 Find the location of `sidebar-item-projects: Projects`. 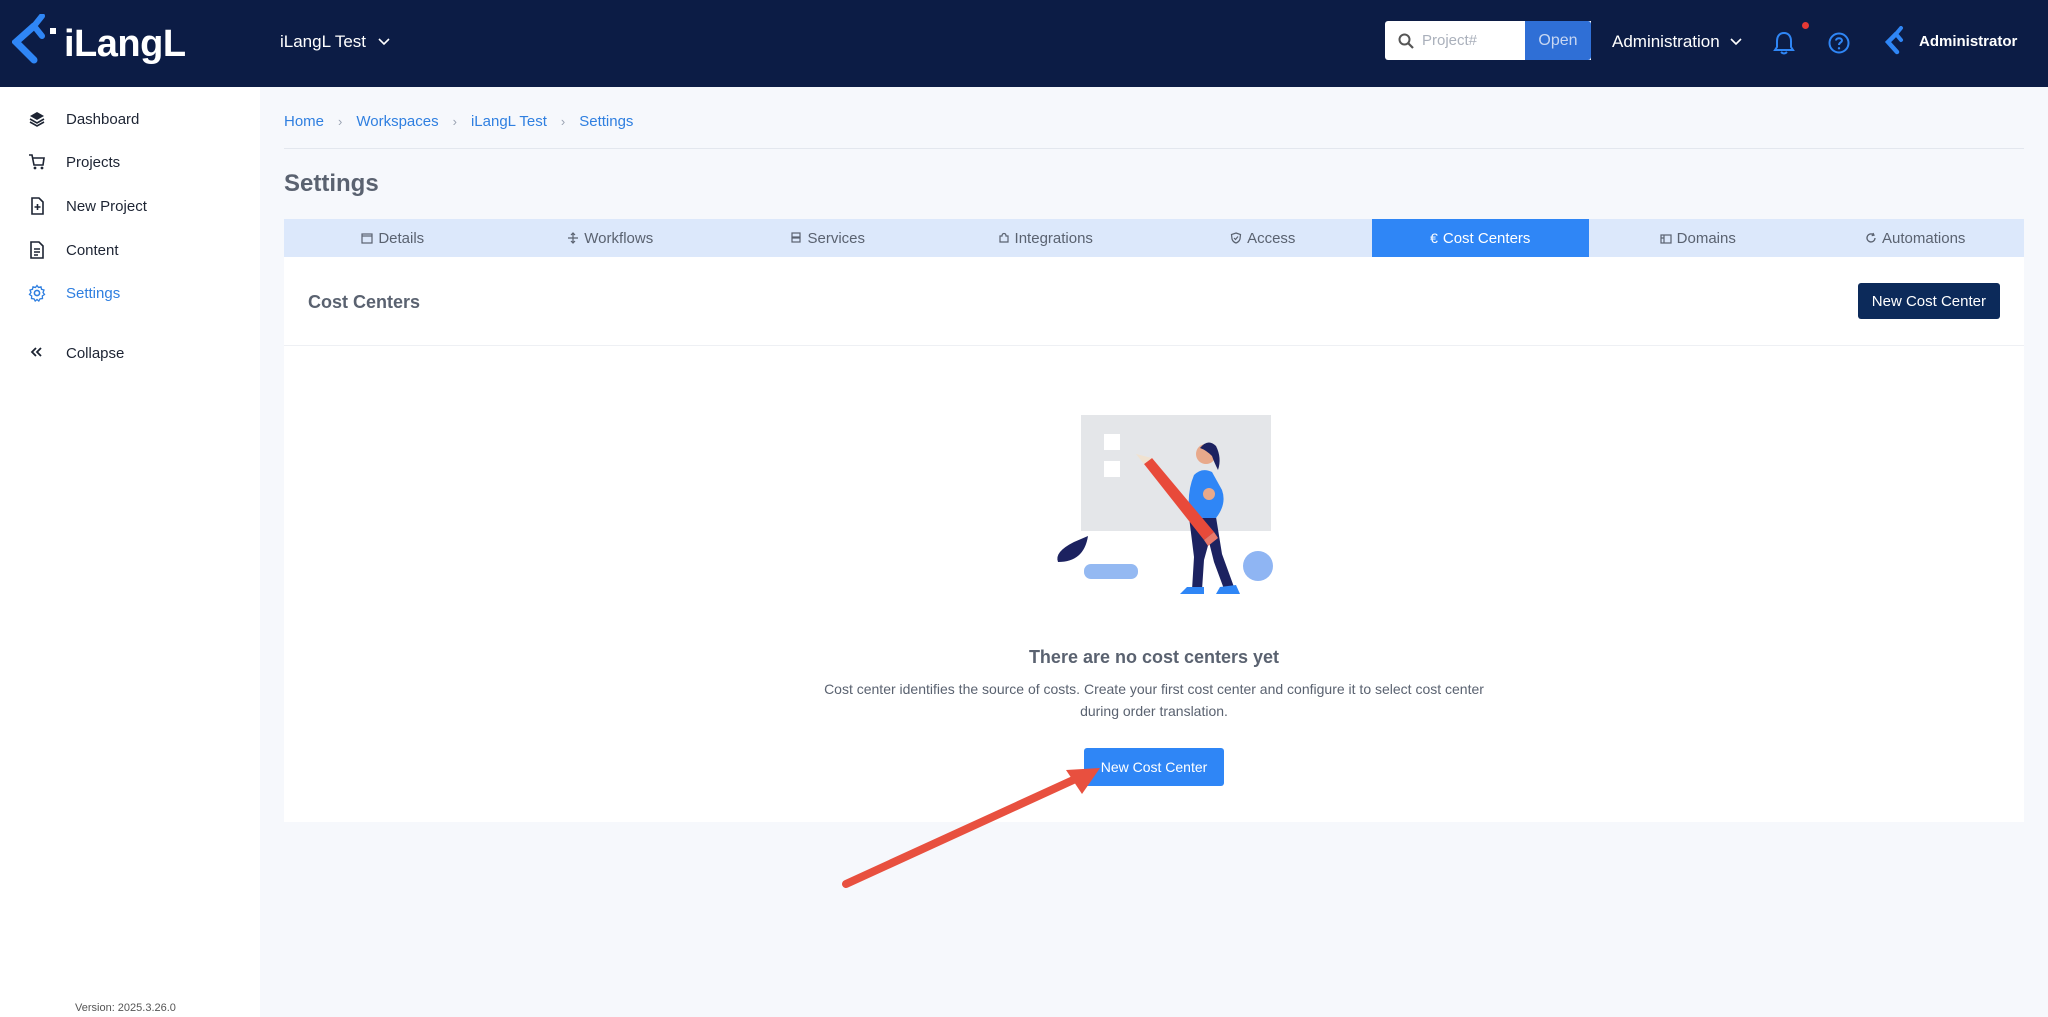

sidebar-item-projects: Projects is located at coordinates (74, 162).